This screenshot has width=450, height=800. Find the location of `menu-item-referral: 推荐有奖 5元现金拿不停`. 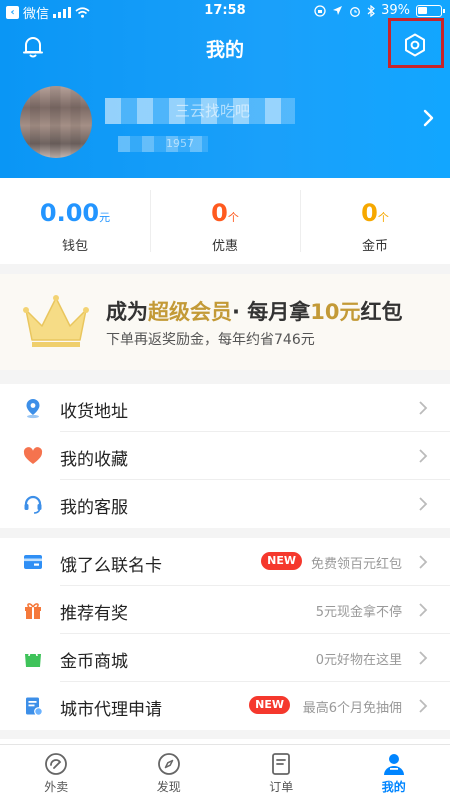

menu-item-referral: 推荐有奖 5元现金拿不停 is located at coordinates (225, 610).